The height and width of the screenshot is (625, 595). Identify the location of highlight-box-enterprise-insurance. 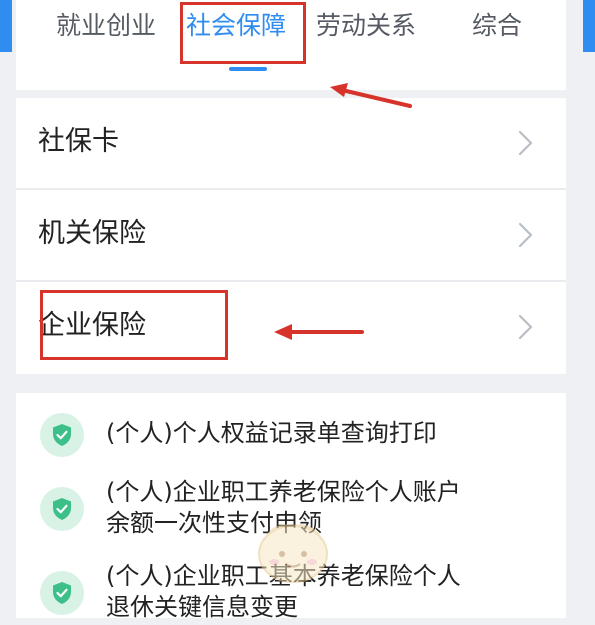
(134, 325).